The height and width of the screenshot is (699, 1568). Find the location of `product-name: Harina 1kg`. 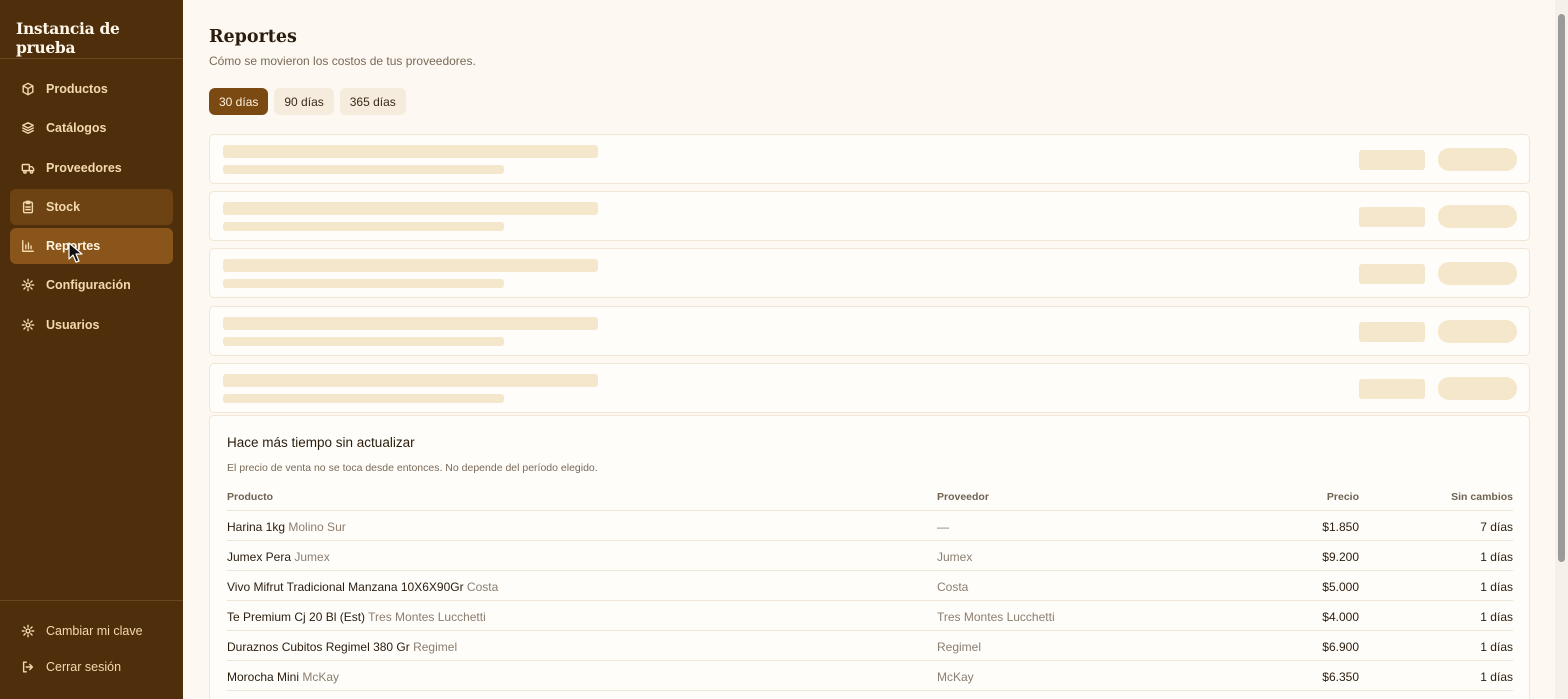

product-name: Harina 1kg is located at coordinates (256, 527).